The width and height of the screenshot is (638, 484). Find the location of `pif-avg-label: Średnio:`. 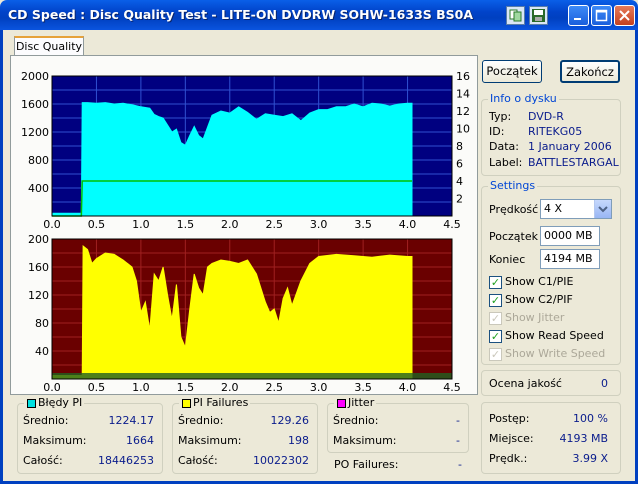

pif-avg-label: Średnio: is located at coordinates (201, 420).